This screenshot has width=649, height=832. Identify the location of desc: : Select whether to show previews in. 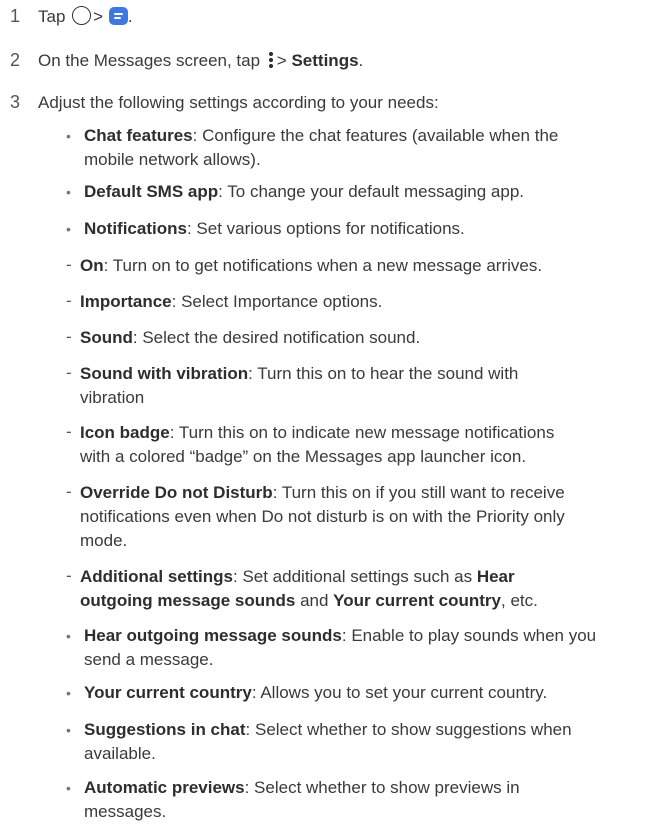
(382, 787).